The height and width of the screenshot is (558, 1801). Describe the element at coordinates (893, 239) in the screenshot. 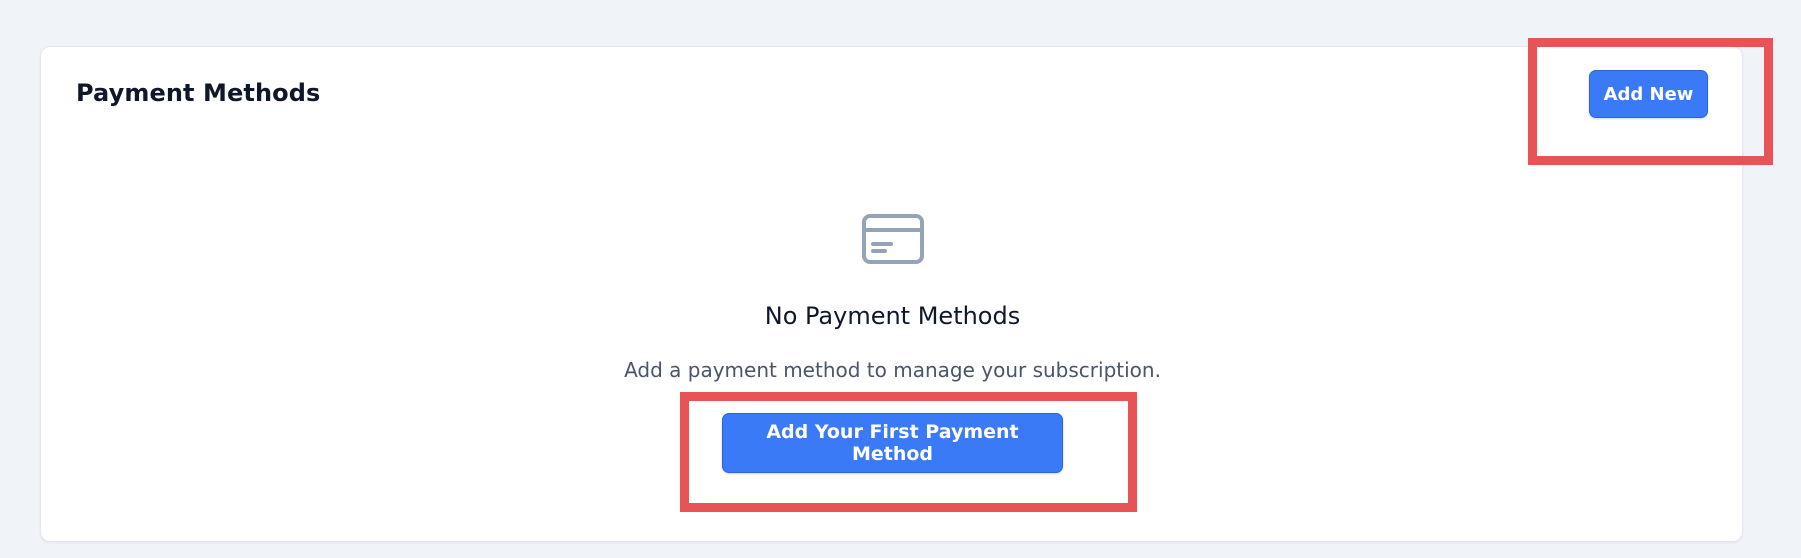

I see `credit-card-icon` at that location.